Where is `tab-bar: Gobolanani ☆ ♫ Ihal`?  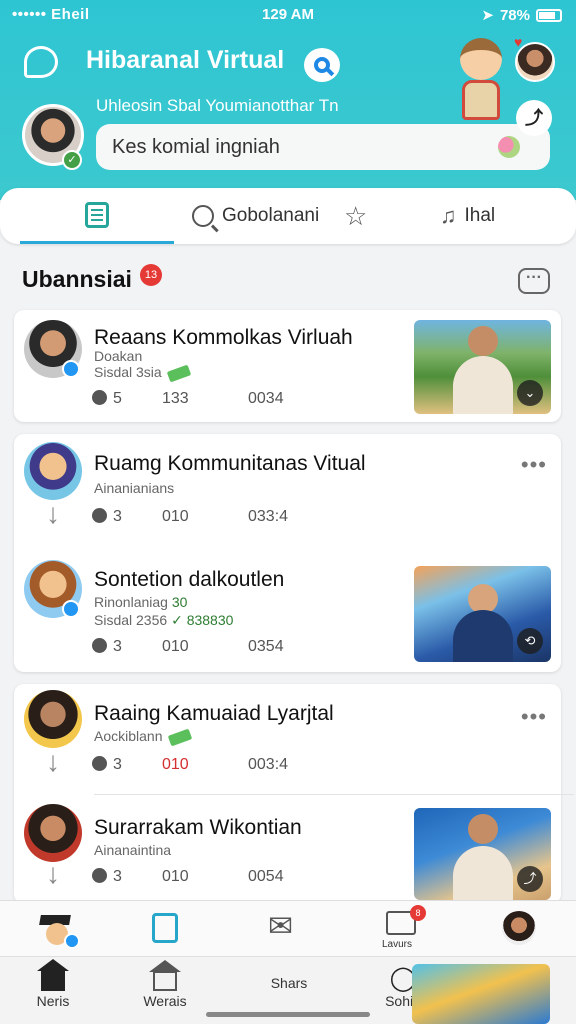
tab-bar: Gobolanani ☆ ♫ Ihal is located at coordinates (288, 216).